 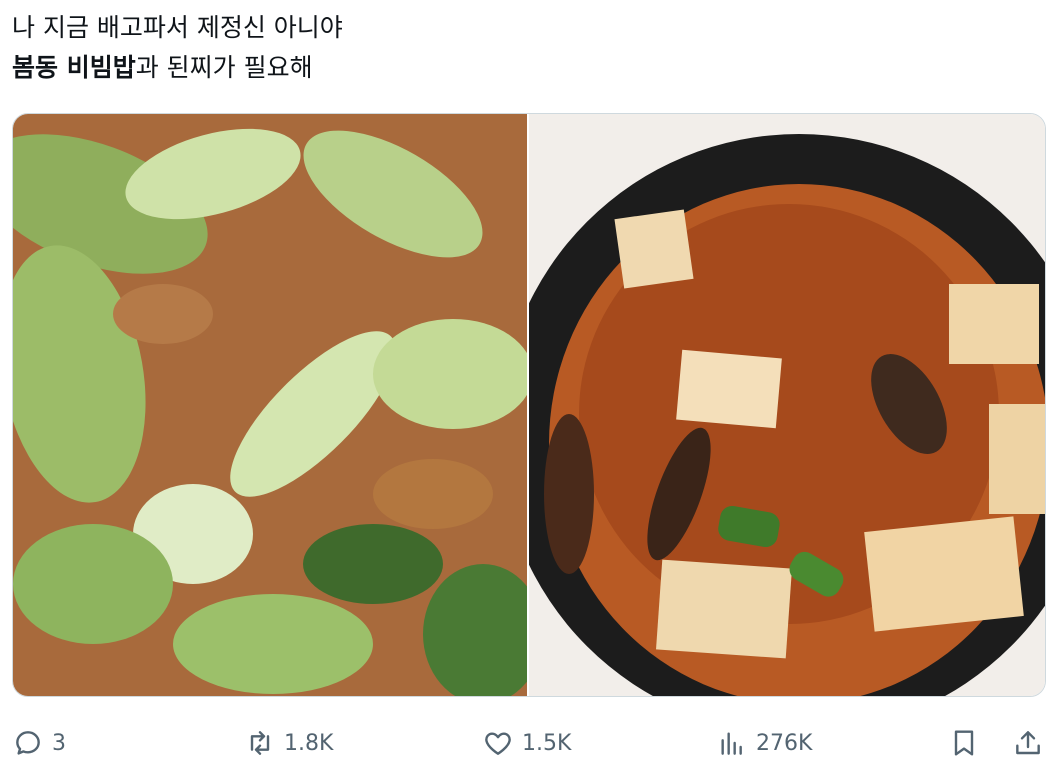 What do you see at coordinates (177, 27) in the screenshot?
I see `tweet-line-1: 나 지금 배고파서 제정신 아니야` at bounding box center [177, 27].